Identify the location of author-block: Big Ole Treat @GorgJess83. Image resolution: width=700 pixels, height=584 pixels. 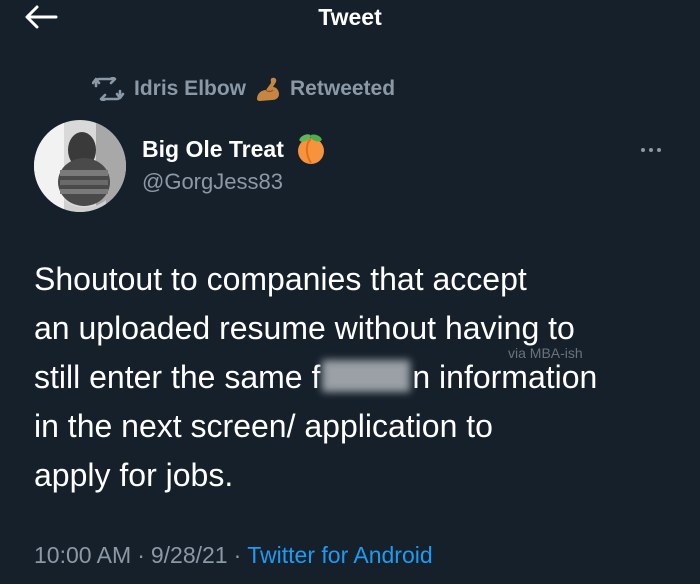
(235, 164).